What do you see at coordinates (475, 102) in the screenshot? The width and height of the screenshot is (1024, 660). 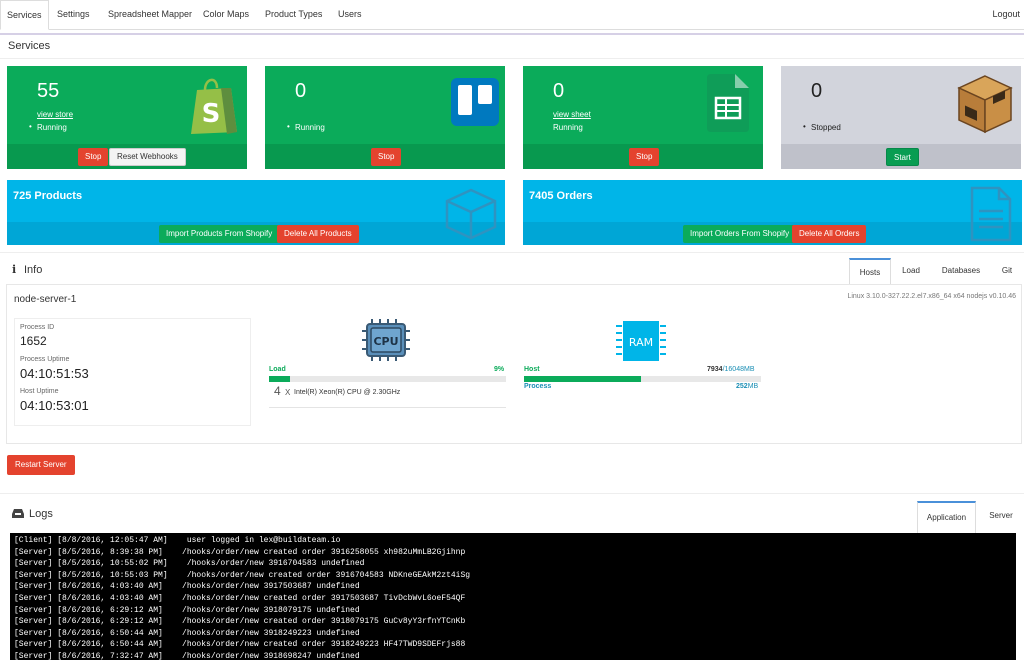 I see `trello-icon` at bounding box center [475, 102].